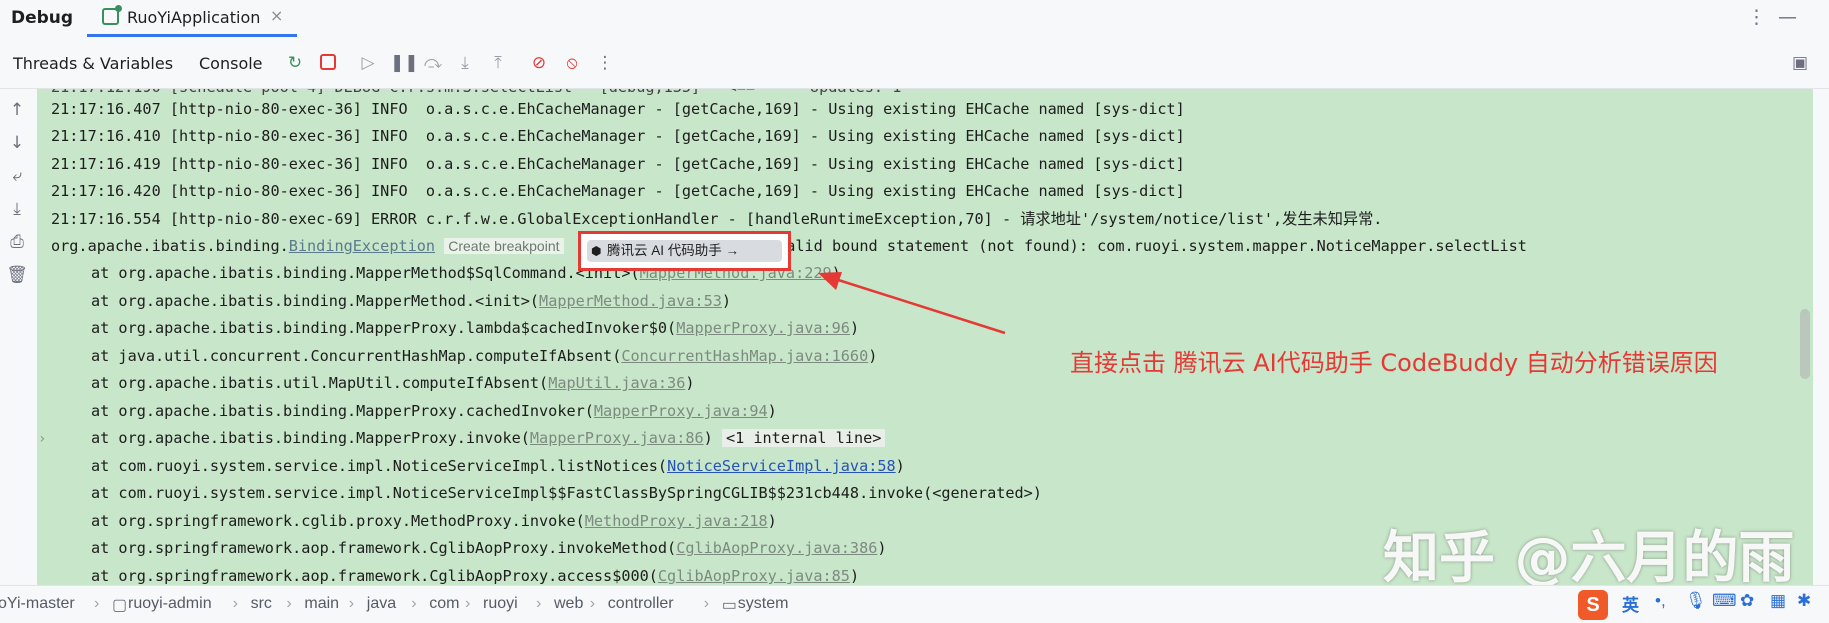 This screenshot has height=623, width=1829. Describe the element at coordinates (1630, 604) in the screenshot. I see `ime-language: 英` at that location.